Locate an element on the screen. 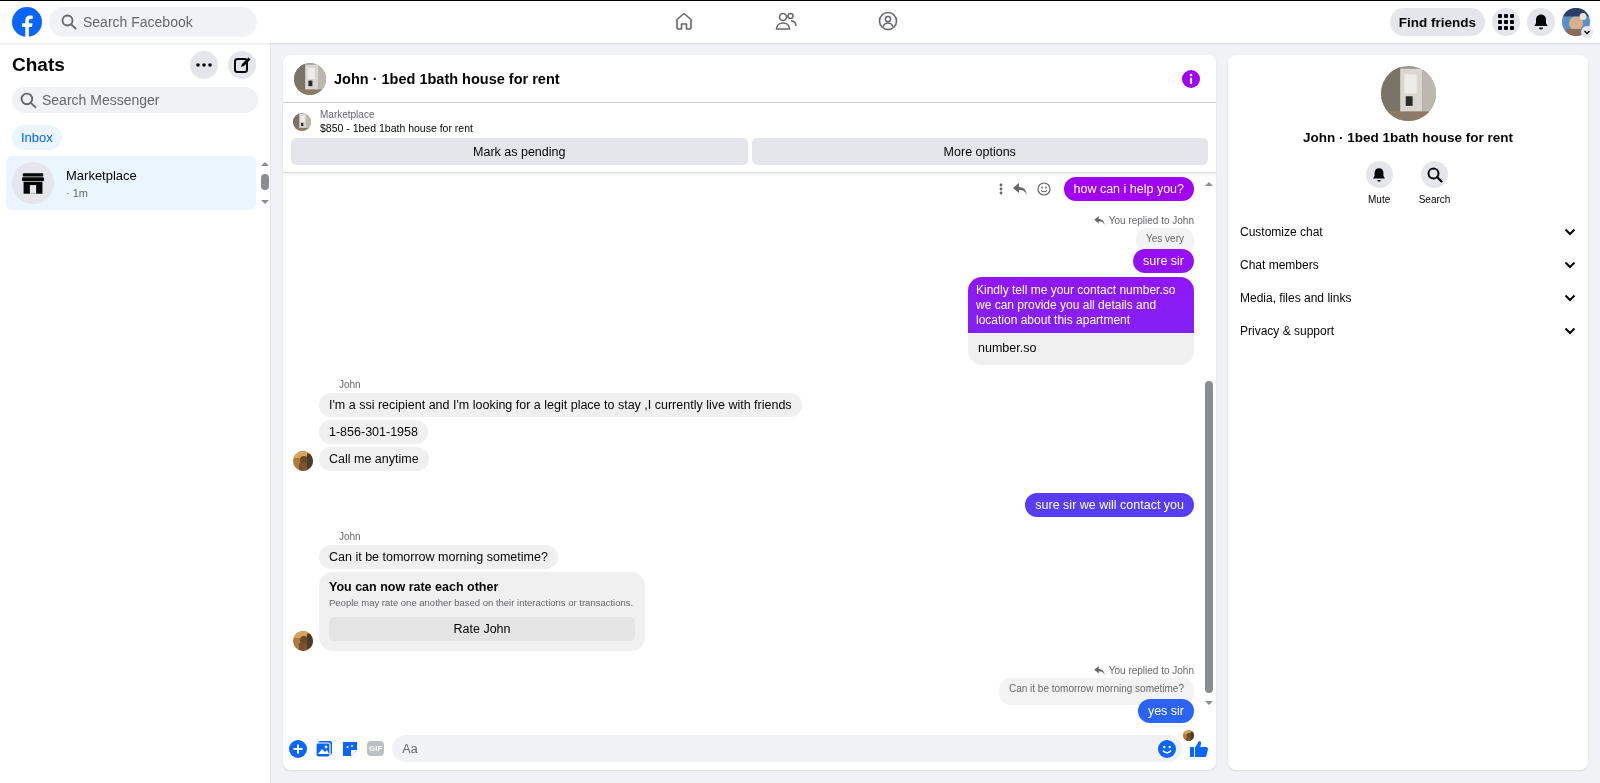 The width and height of the screenshot is (1600, 783). action-label: Search is located at coordinates (1434, 199).